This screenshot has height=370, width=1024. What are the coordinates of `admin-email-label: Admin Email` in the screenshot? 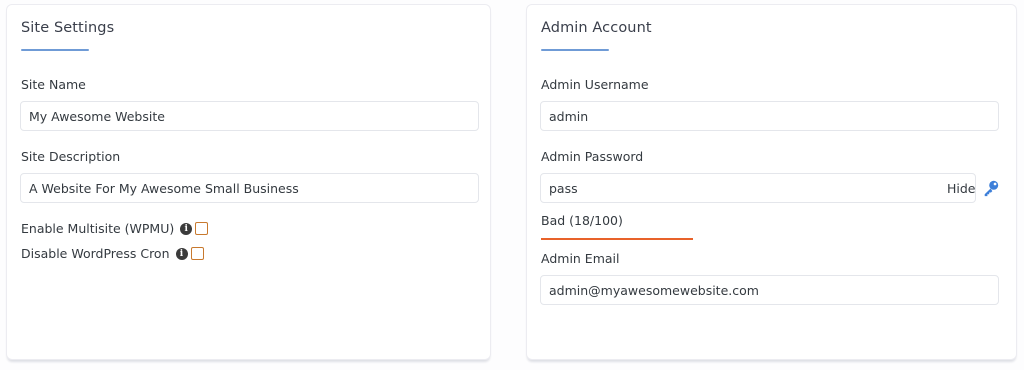 It's located at (580, 258).